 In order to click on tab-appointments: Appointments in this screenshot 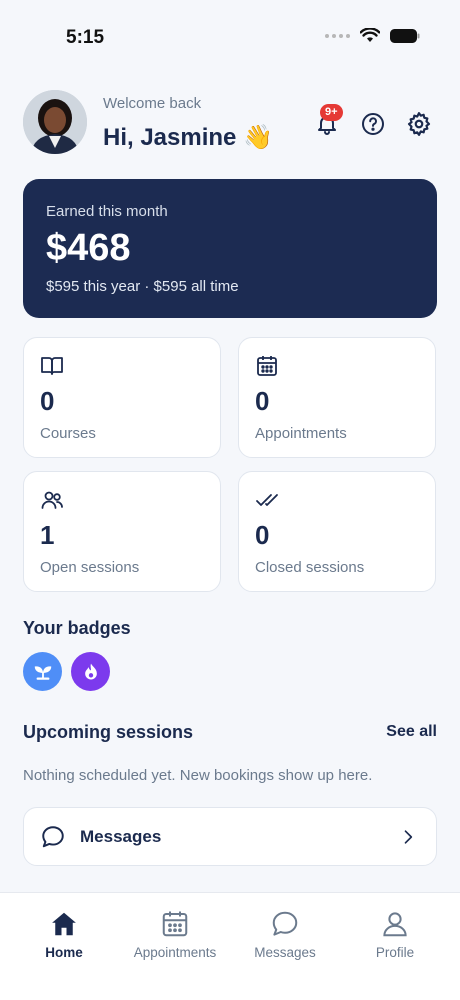, I will do `click(175, 934)`.